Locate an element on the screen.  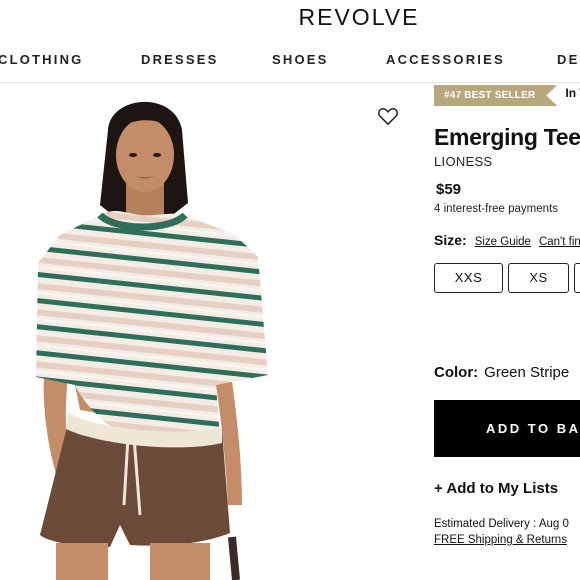
heart-icon is located at coordinates (388, 116).